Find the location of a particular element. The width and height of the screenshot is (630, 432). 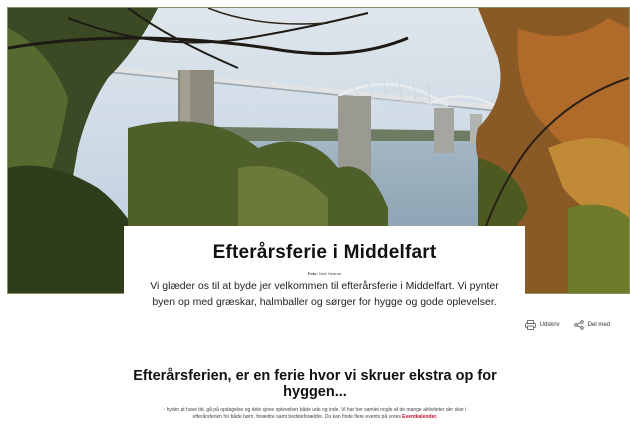

share-label: Del med is located at coordinates (598, 325).